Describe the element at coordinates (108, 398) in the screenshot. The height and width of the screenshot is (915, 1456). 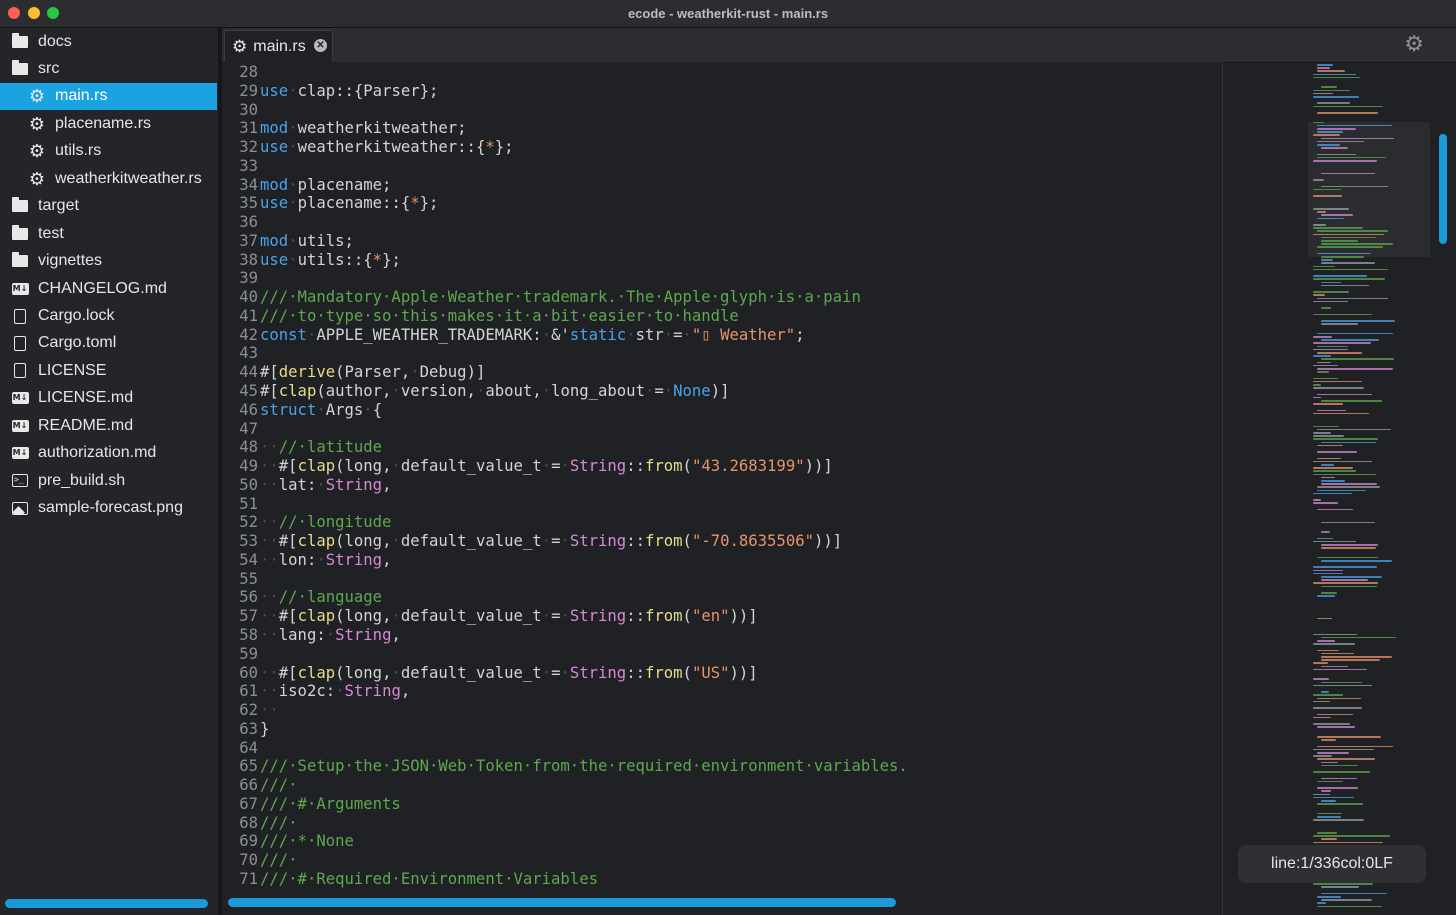
I see `tree-item-license-md: M↓ LICENSE.md` at that location.